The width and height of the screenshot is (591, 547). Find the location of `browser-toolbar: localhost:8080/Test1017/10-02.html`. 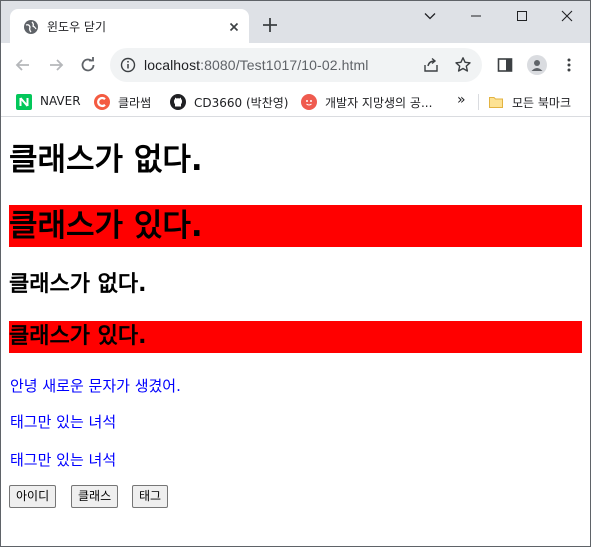

browser-toolbar: localhost:8080/Test1017/10-02.html is located at coordinates (295, 65).